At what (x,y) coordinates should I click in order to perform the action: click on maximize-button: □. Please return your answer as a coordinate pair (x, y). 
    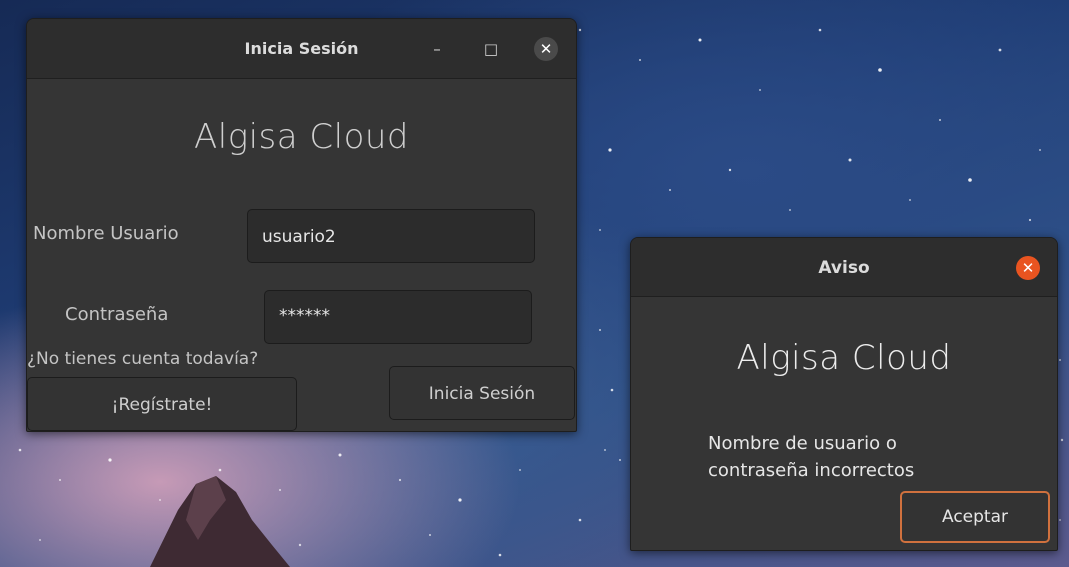
    Looking at the image, I should click on (491, 49).